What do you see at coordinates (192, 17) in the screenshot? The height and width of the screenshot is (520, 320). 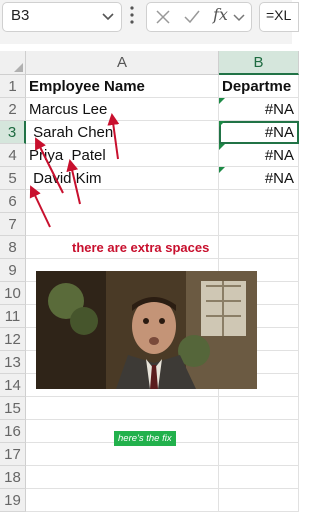 I see `check-icon` at bounding box center [192, 17].